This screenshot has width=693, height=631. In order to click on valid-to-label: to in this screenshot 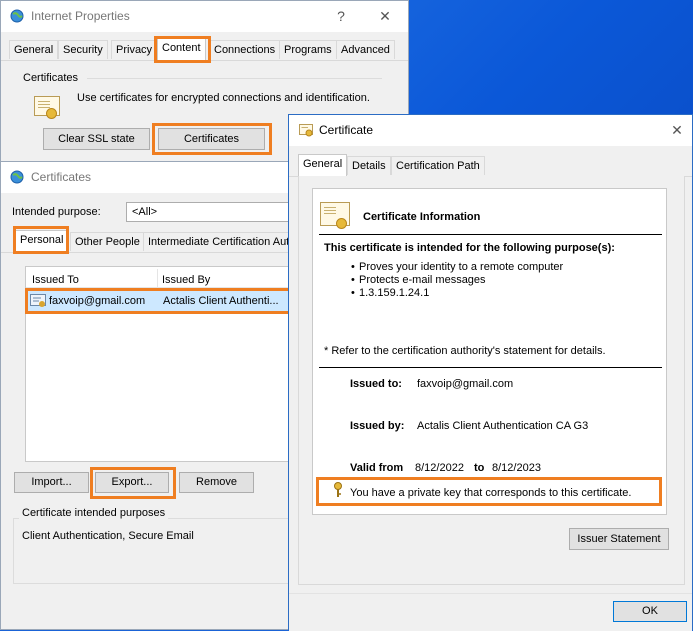, I will do `click(479, 468)`.